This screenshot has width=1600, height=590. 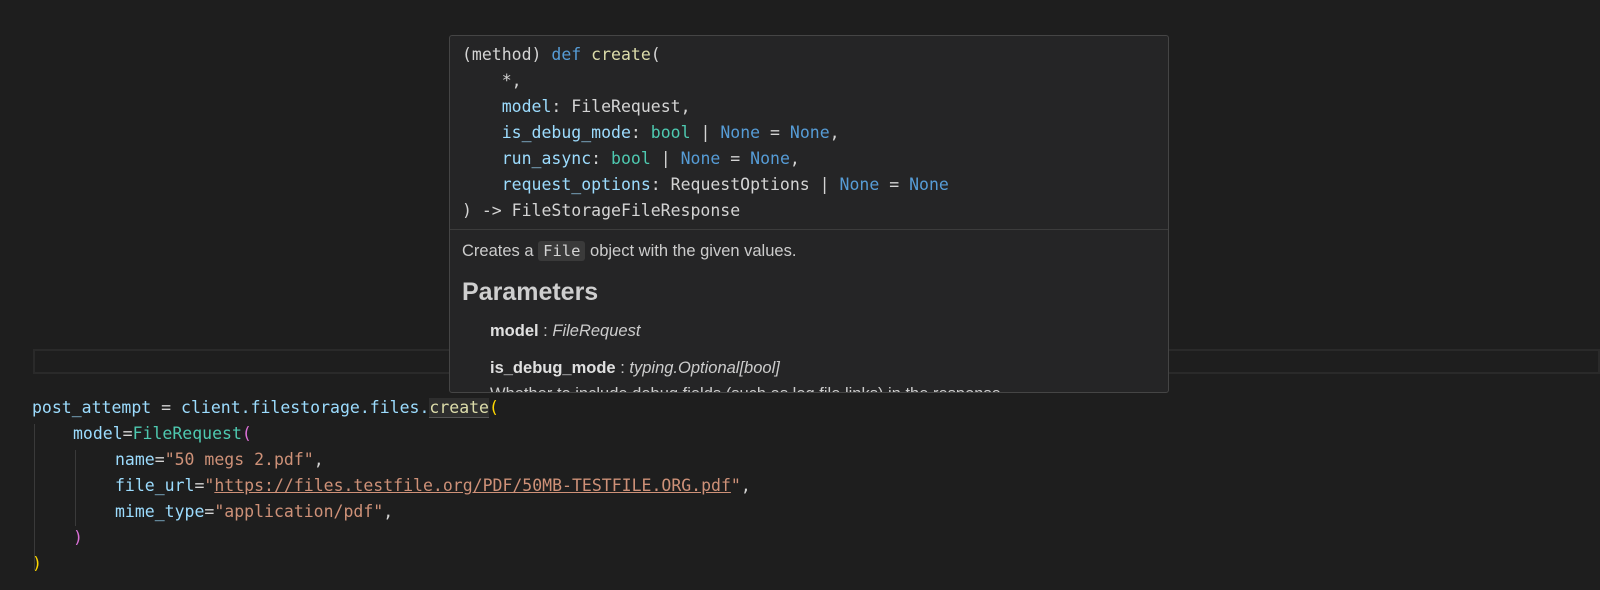 What do you see at coordinates (566, 132) in the screenshot?
I see `param-name: is_debug_mode` at bounding box center [566, 132].